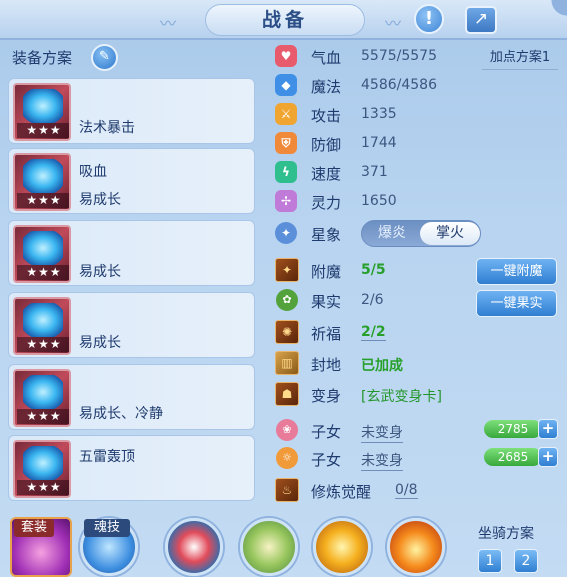 Image resolution: width=567 pixels, height=577 pixels. Describe the element at coordinates (107, 528) in the screenshot. I see `soul-skill-label: 魂技` at that location.